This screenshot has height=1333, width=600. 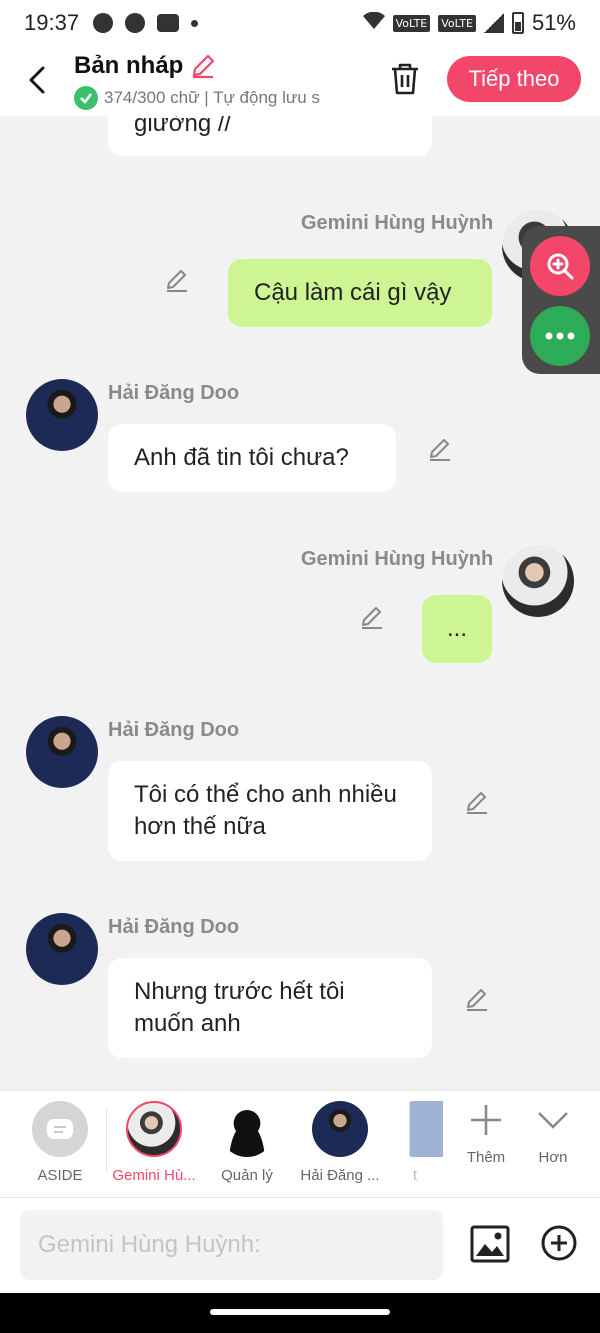 I want to click on delete-button, so click(x=405, y=79).